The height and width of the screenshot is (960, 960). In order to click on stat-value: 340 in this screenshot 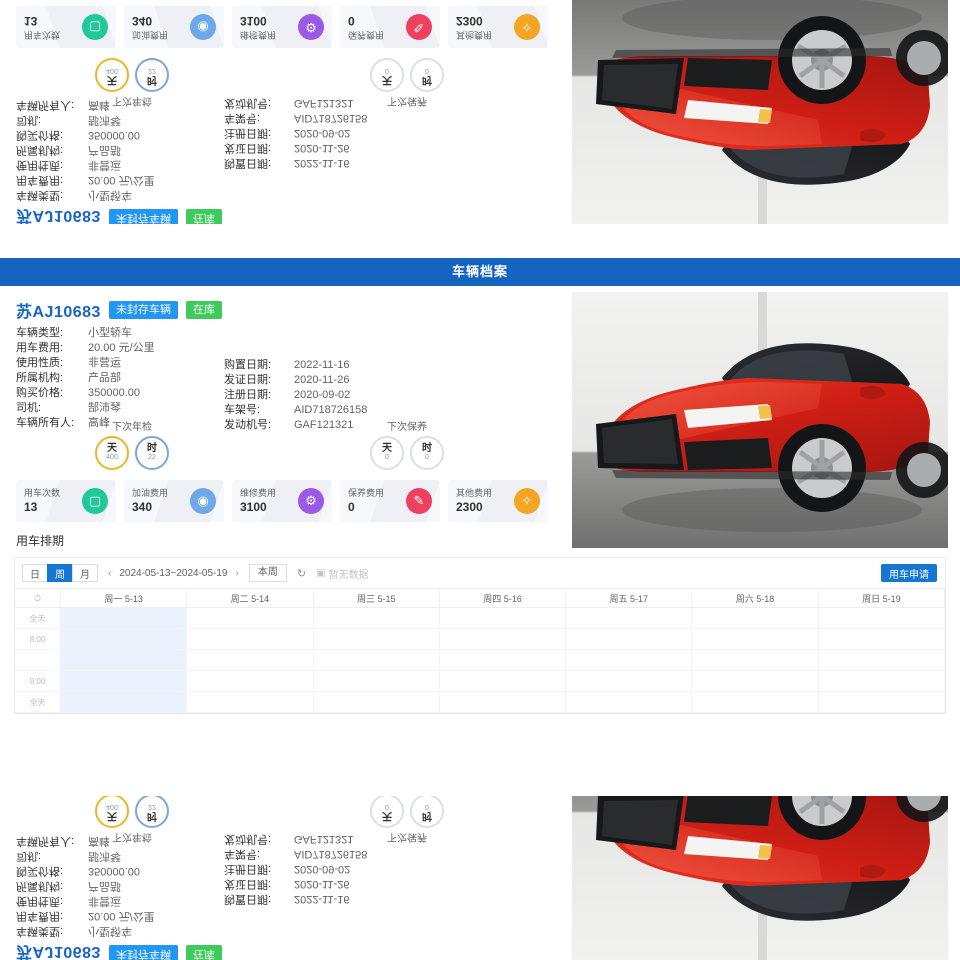, I will do `click(142, 21)`.